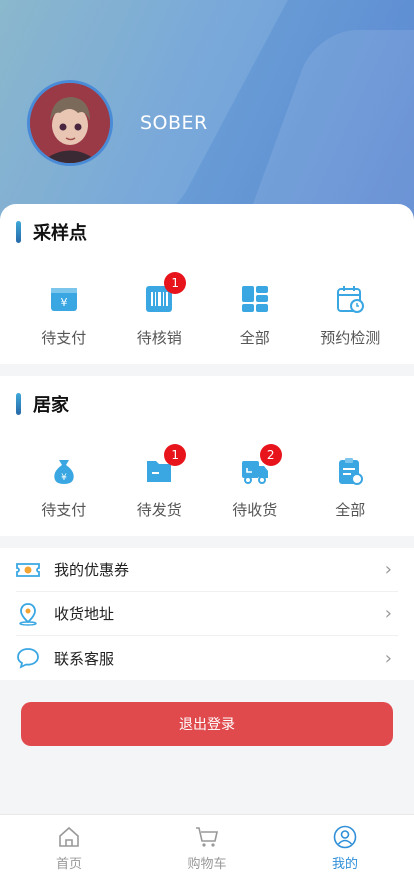 This screenshot has width=414, height=896. What do you see at coordinates (255, 299) in the screenshot?
I see `grid-icon` at bounding box center [255, 299].